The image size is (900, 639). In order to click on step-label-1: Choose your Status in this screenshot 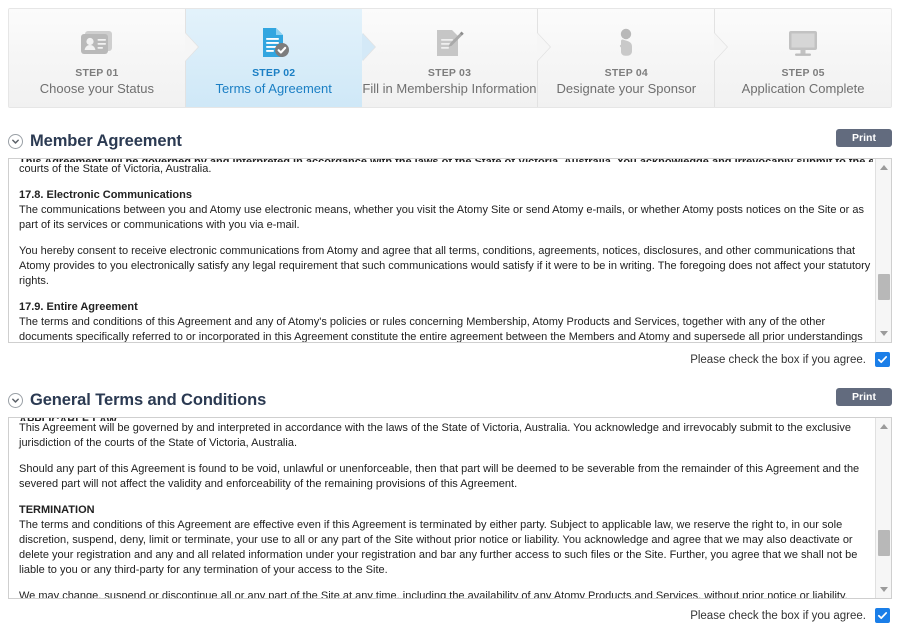, I will do `click(96, 88)`.